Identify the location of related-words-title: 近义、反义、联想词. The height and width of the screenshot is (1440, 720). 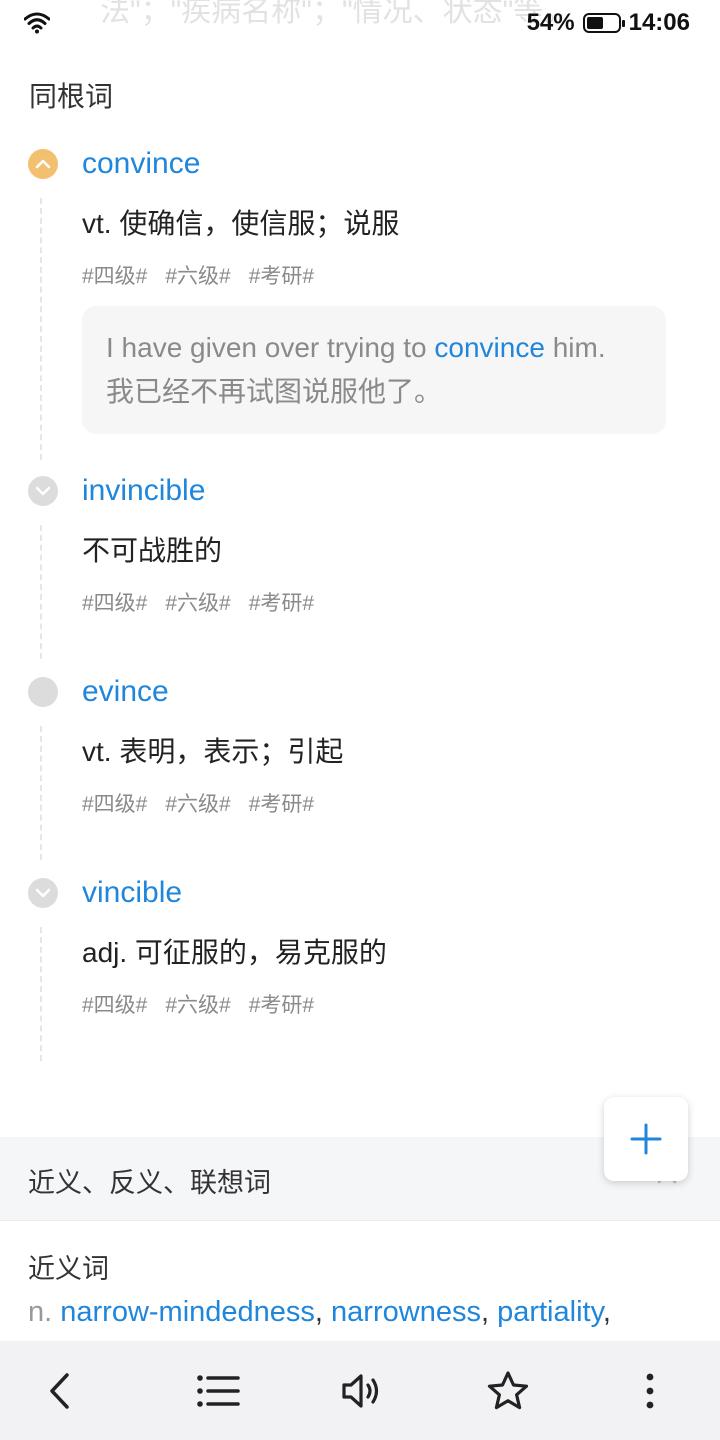
(149, 1183).